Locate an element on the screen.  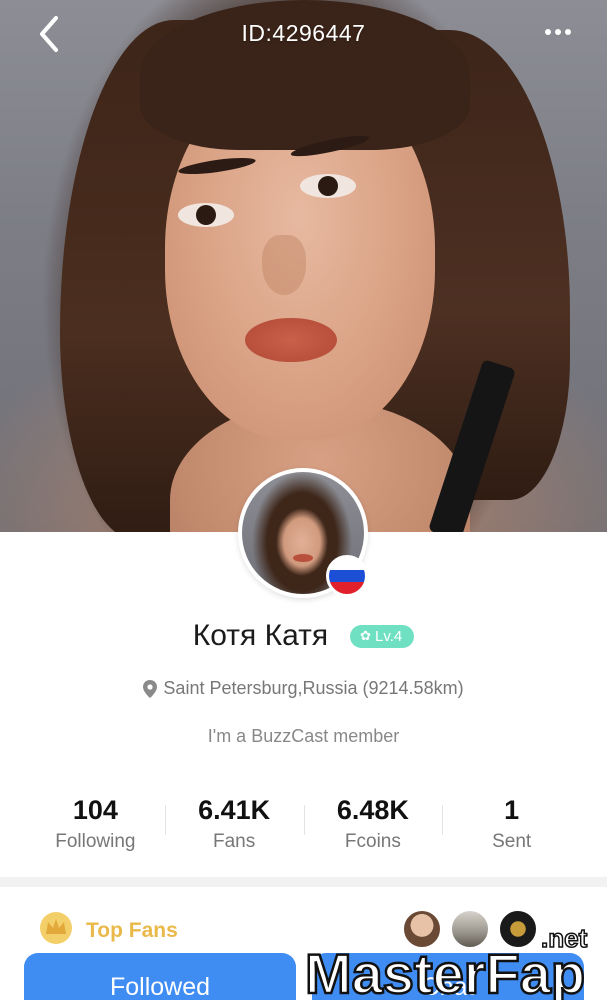
back-button is located at coordinates (50, 34).